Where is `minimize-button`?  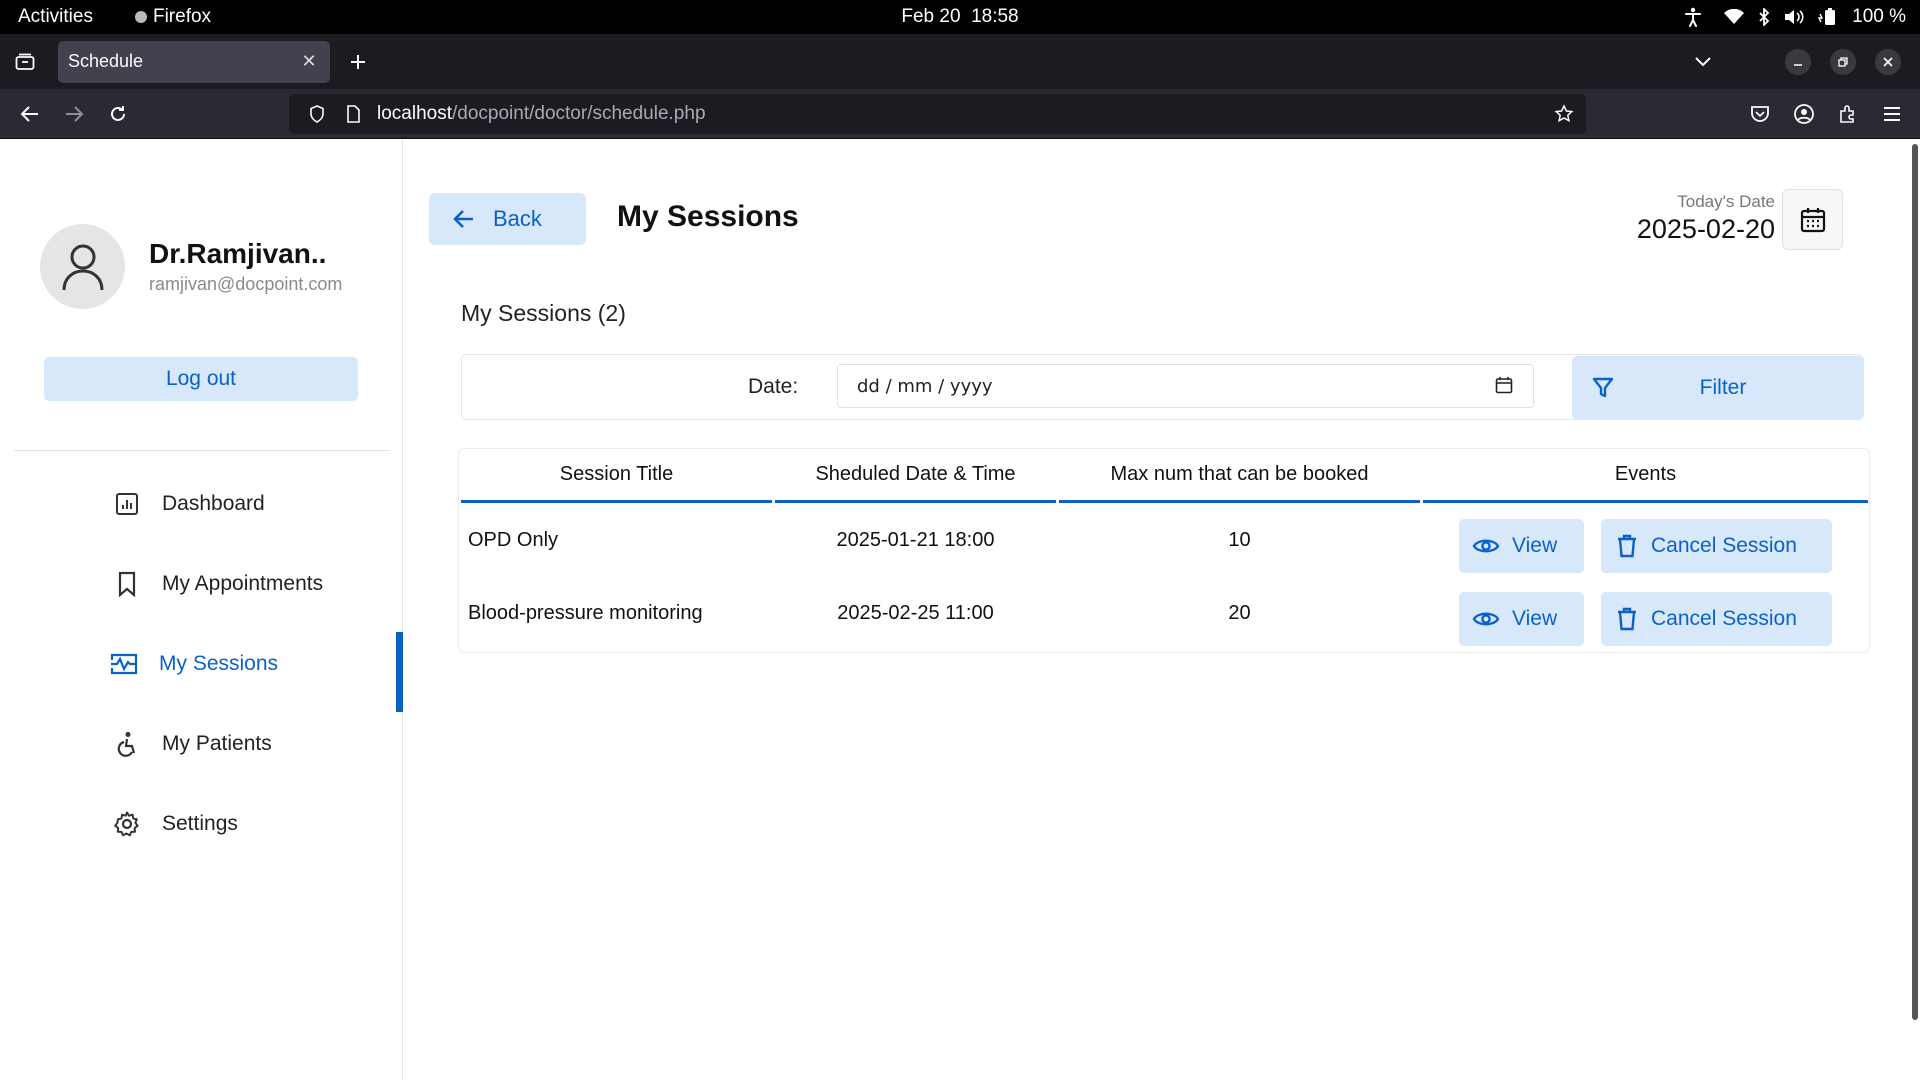 minimize-button is located at coordinates (1798, 61).